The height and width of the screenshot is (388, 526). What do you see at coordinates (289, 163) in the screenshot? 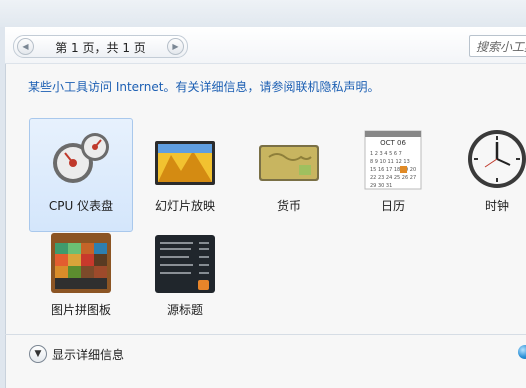
I see `currency-icon` at bounding box center [289, 163].